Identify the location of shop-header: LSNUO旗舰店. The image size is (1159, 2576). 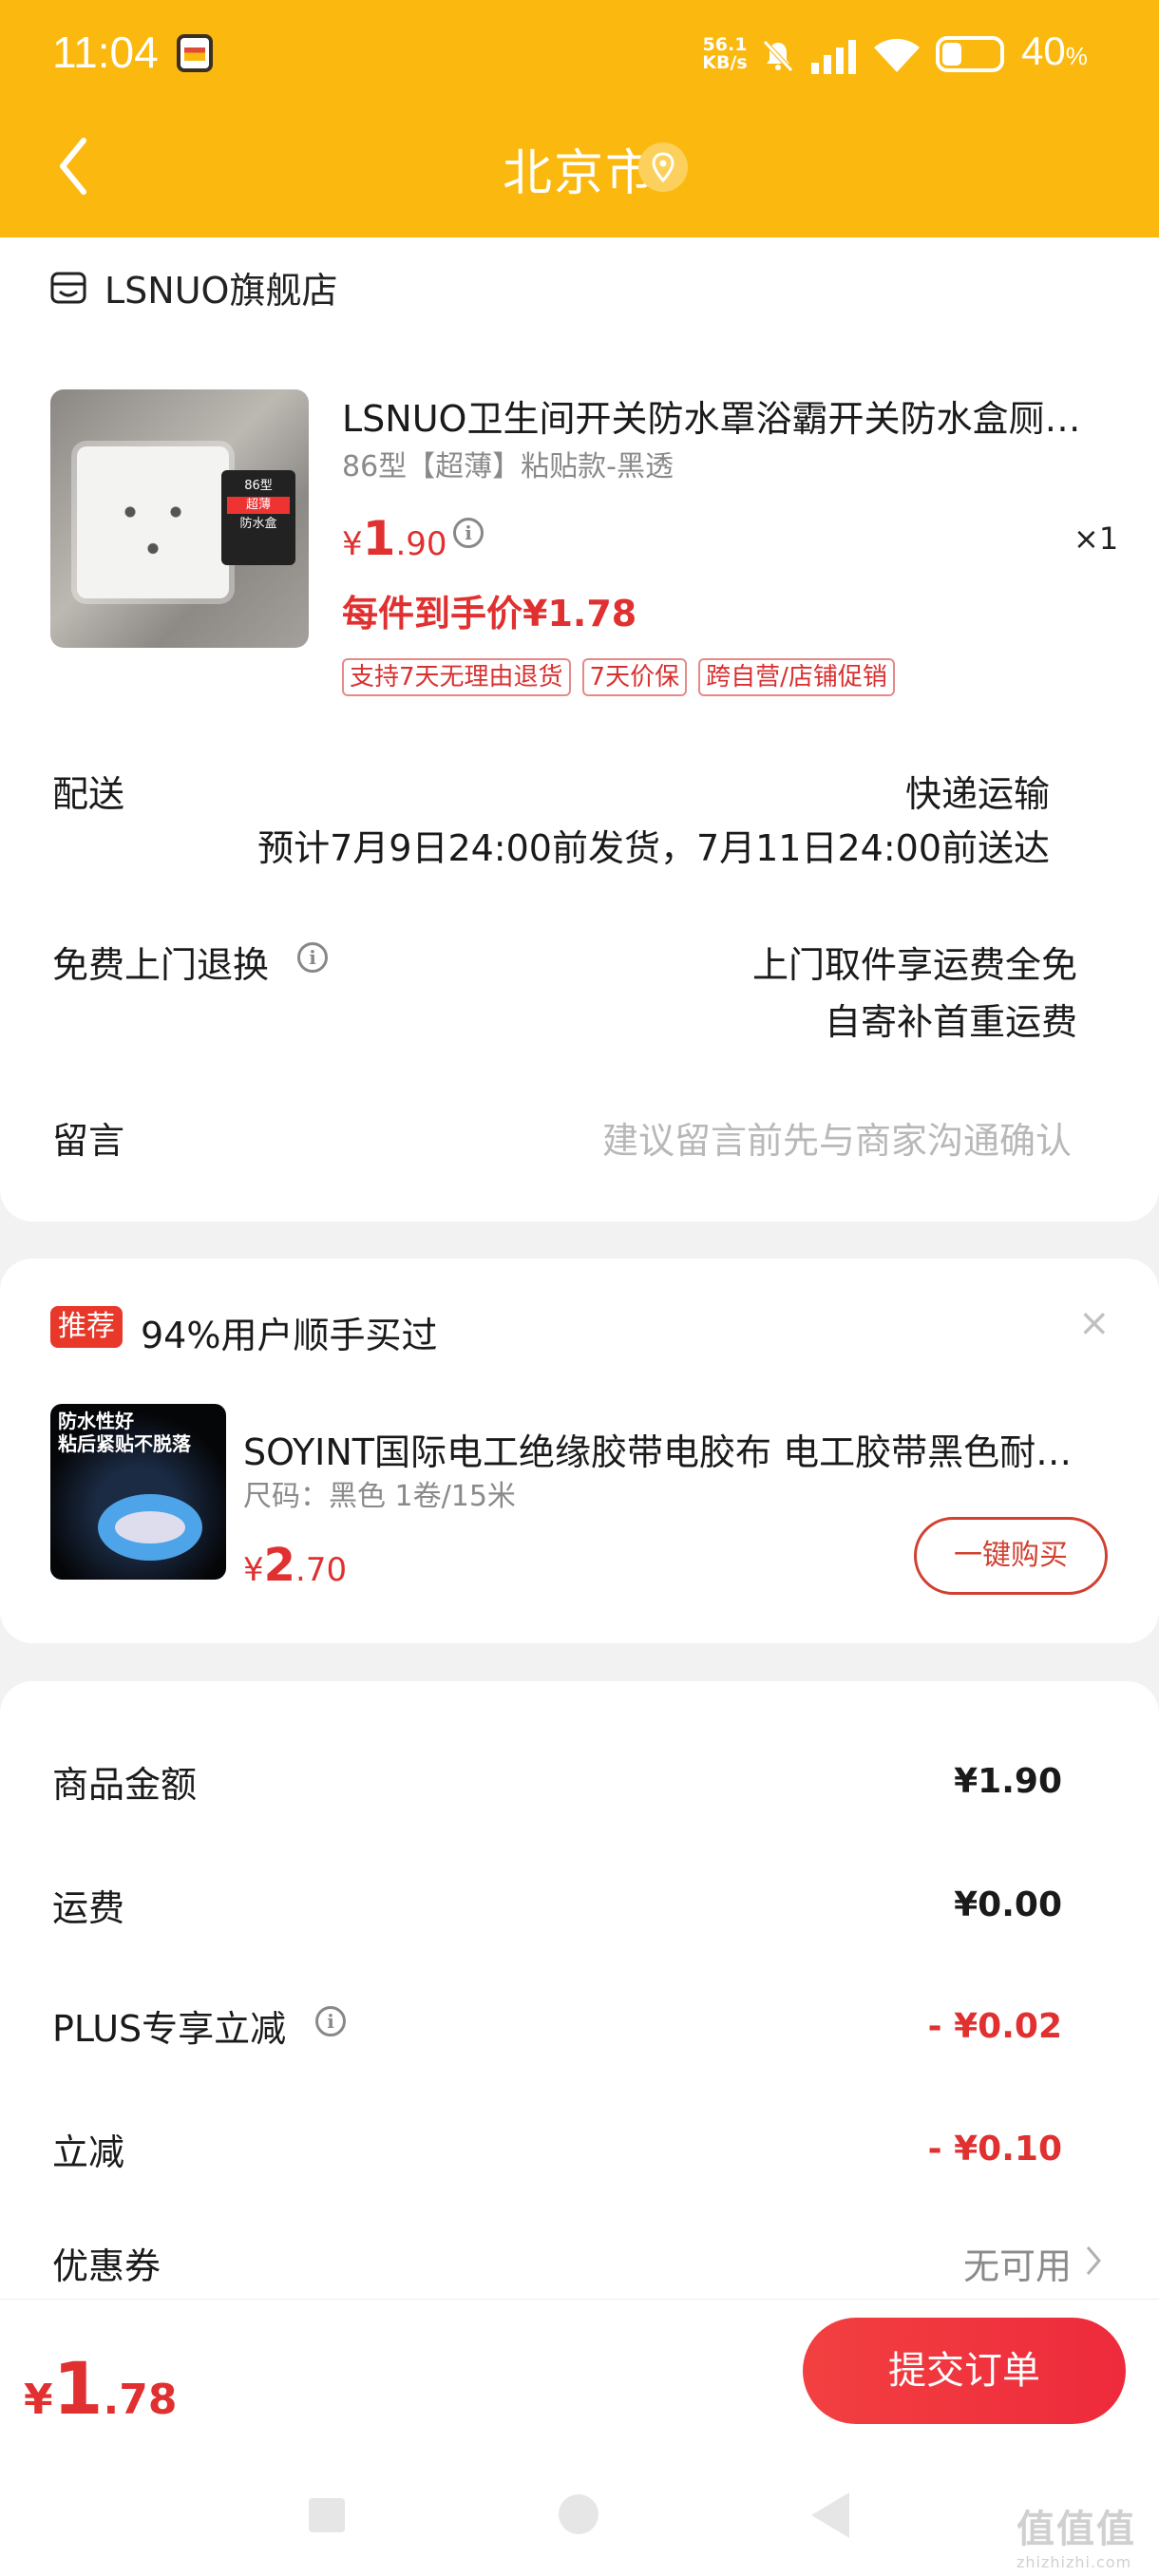
(193, 287).